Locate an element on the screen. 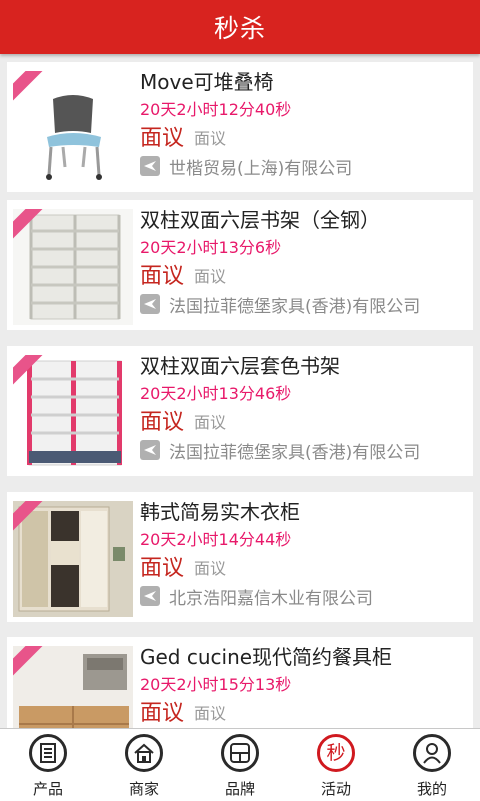  page-title: 秒杀 is located at coordinates (239, 28).